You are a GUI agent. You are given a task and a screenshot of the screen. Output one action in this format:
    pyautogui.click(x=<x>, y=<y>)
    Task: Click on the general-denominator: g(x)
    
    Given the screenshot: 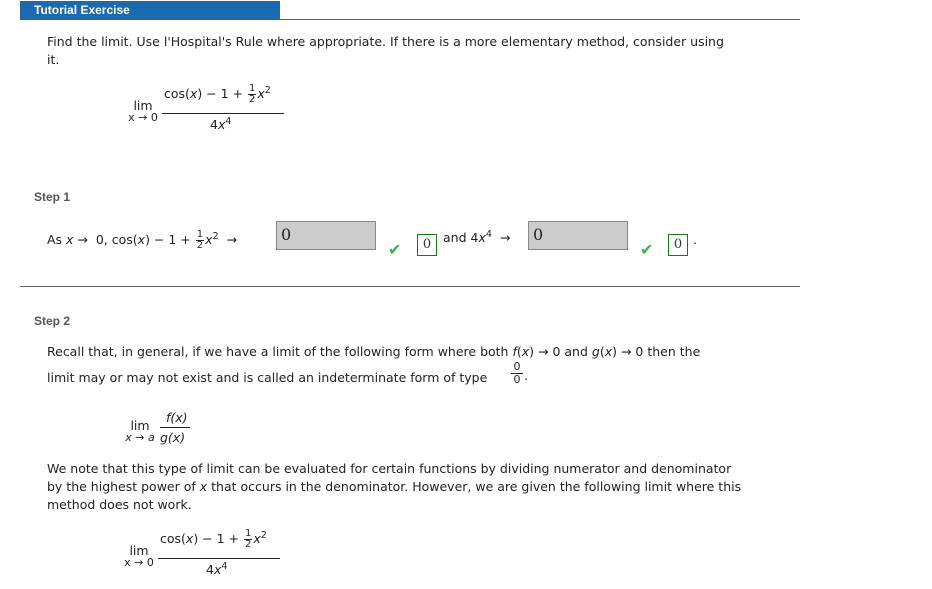 What is the action you would take?
    pyautogui.click(x=173, y=437)
    